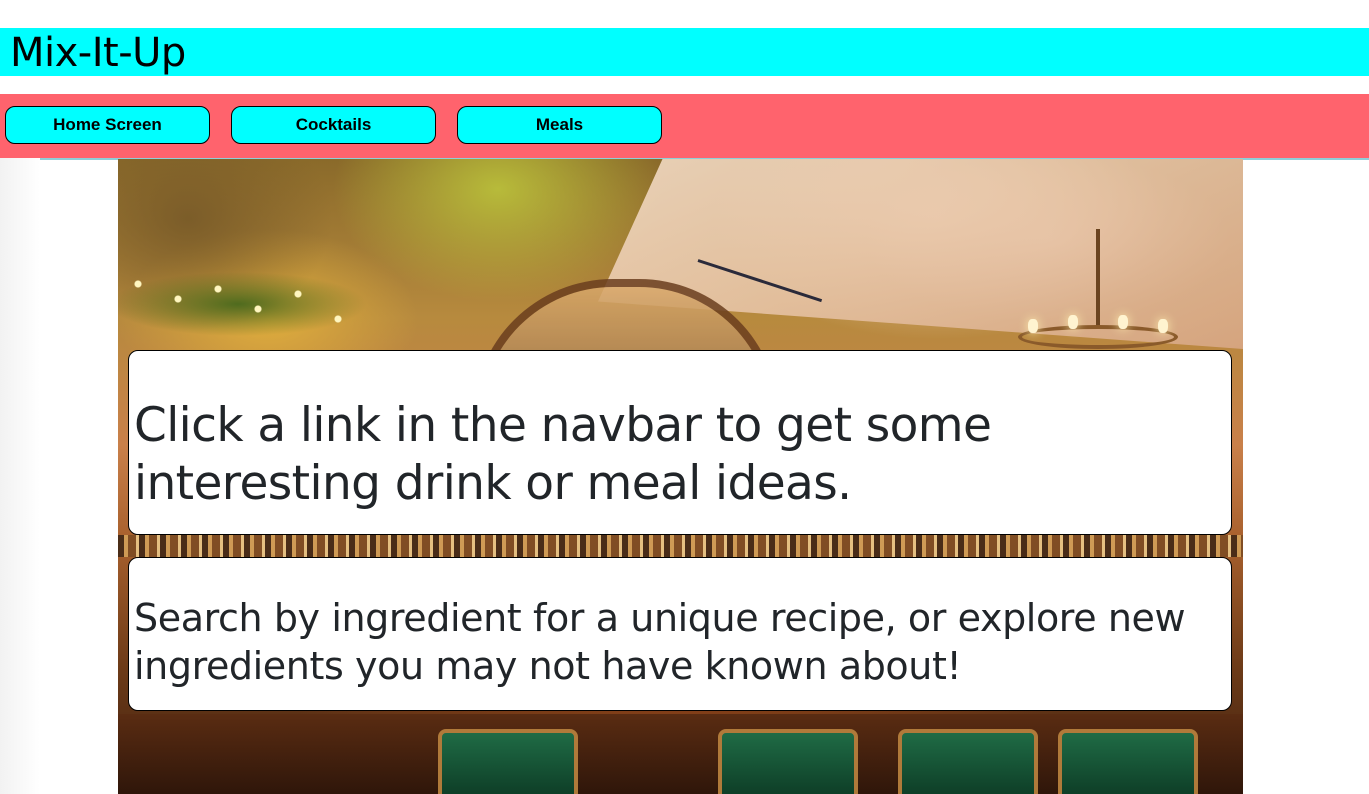  Describe the element at coordinates (1098, 279) in the screenshot. I see `chandelier-stem` at that location.